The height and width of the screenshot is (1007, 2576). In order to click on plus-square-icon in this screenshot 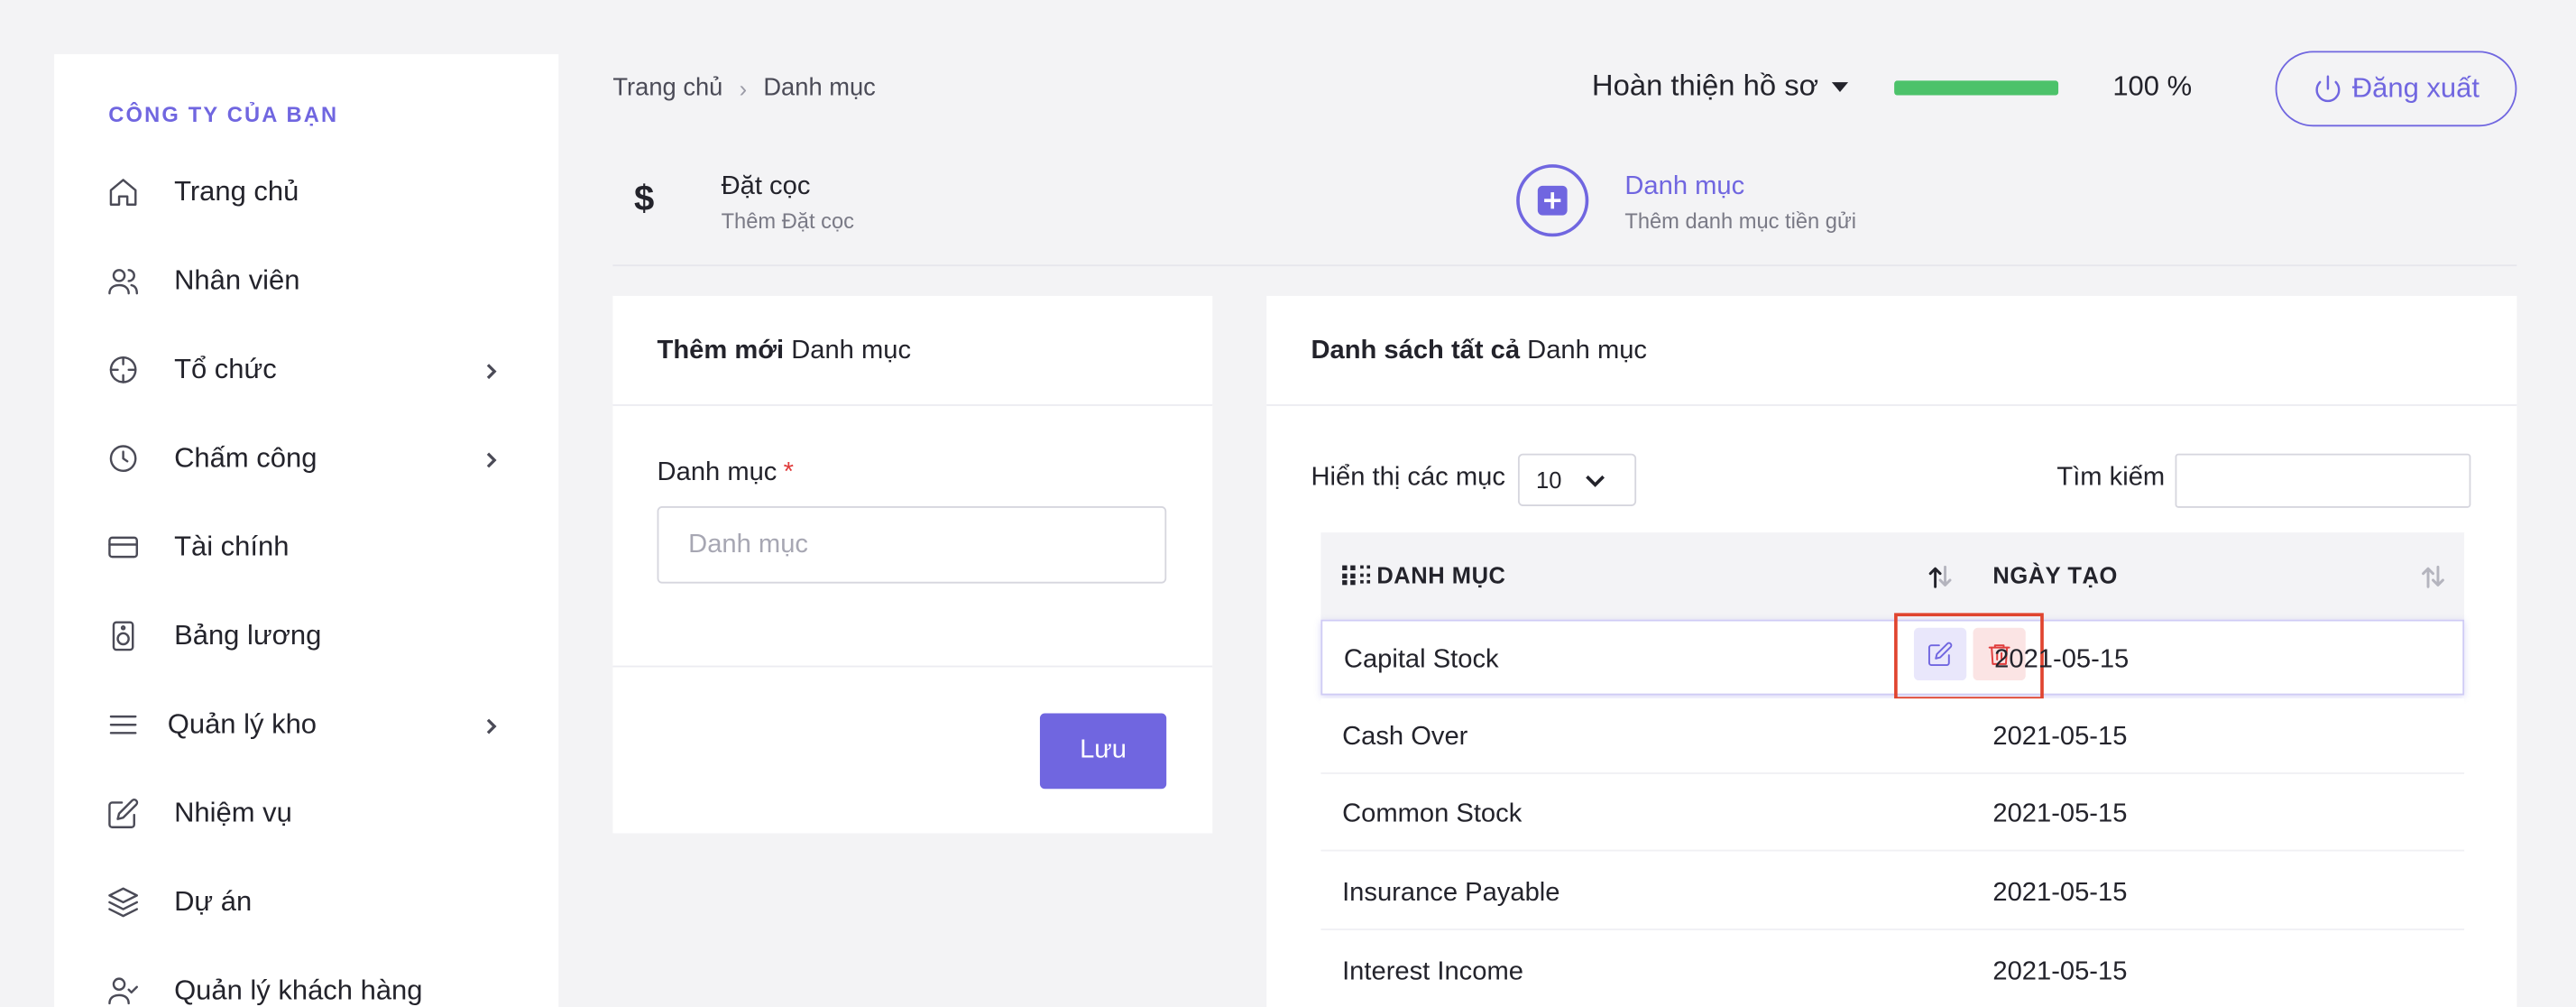, I will do `click(1552, 200)`.